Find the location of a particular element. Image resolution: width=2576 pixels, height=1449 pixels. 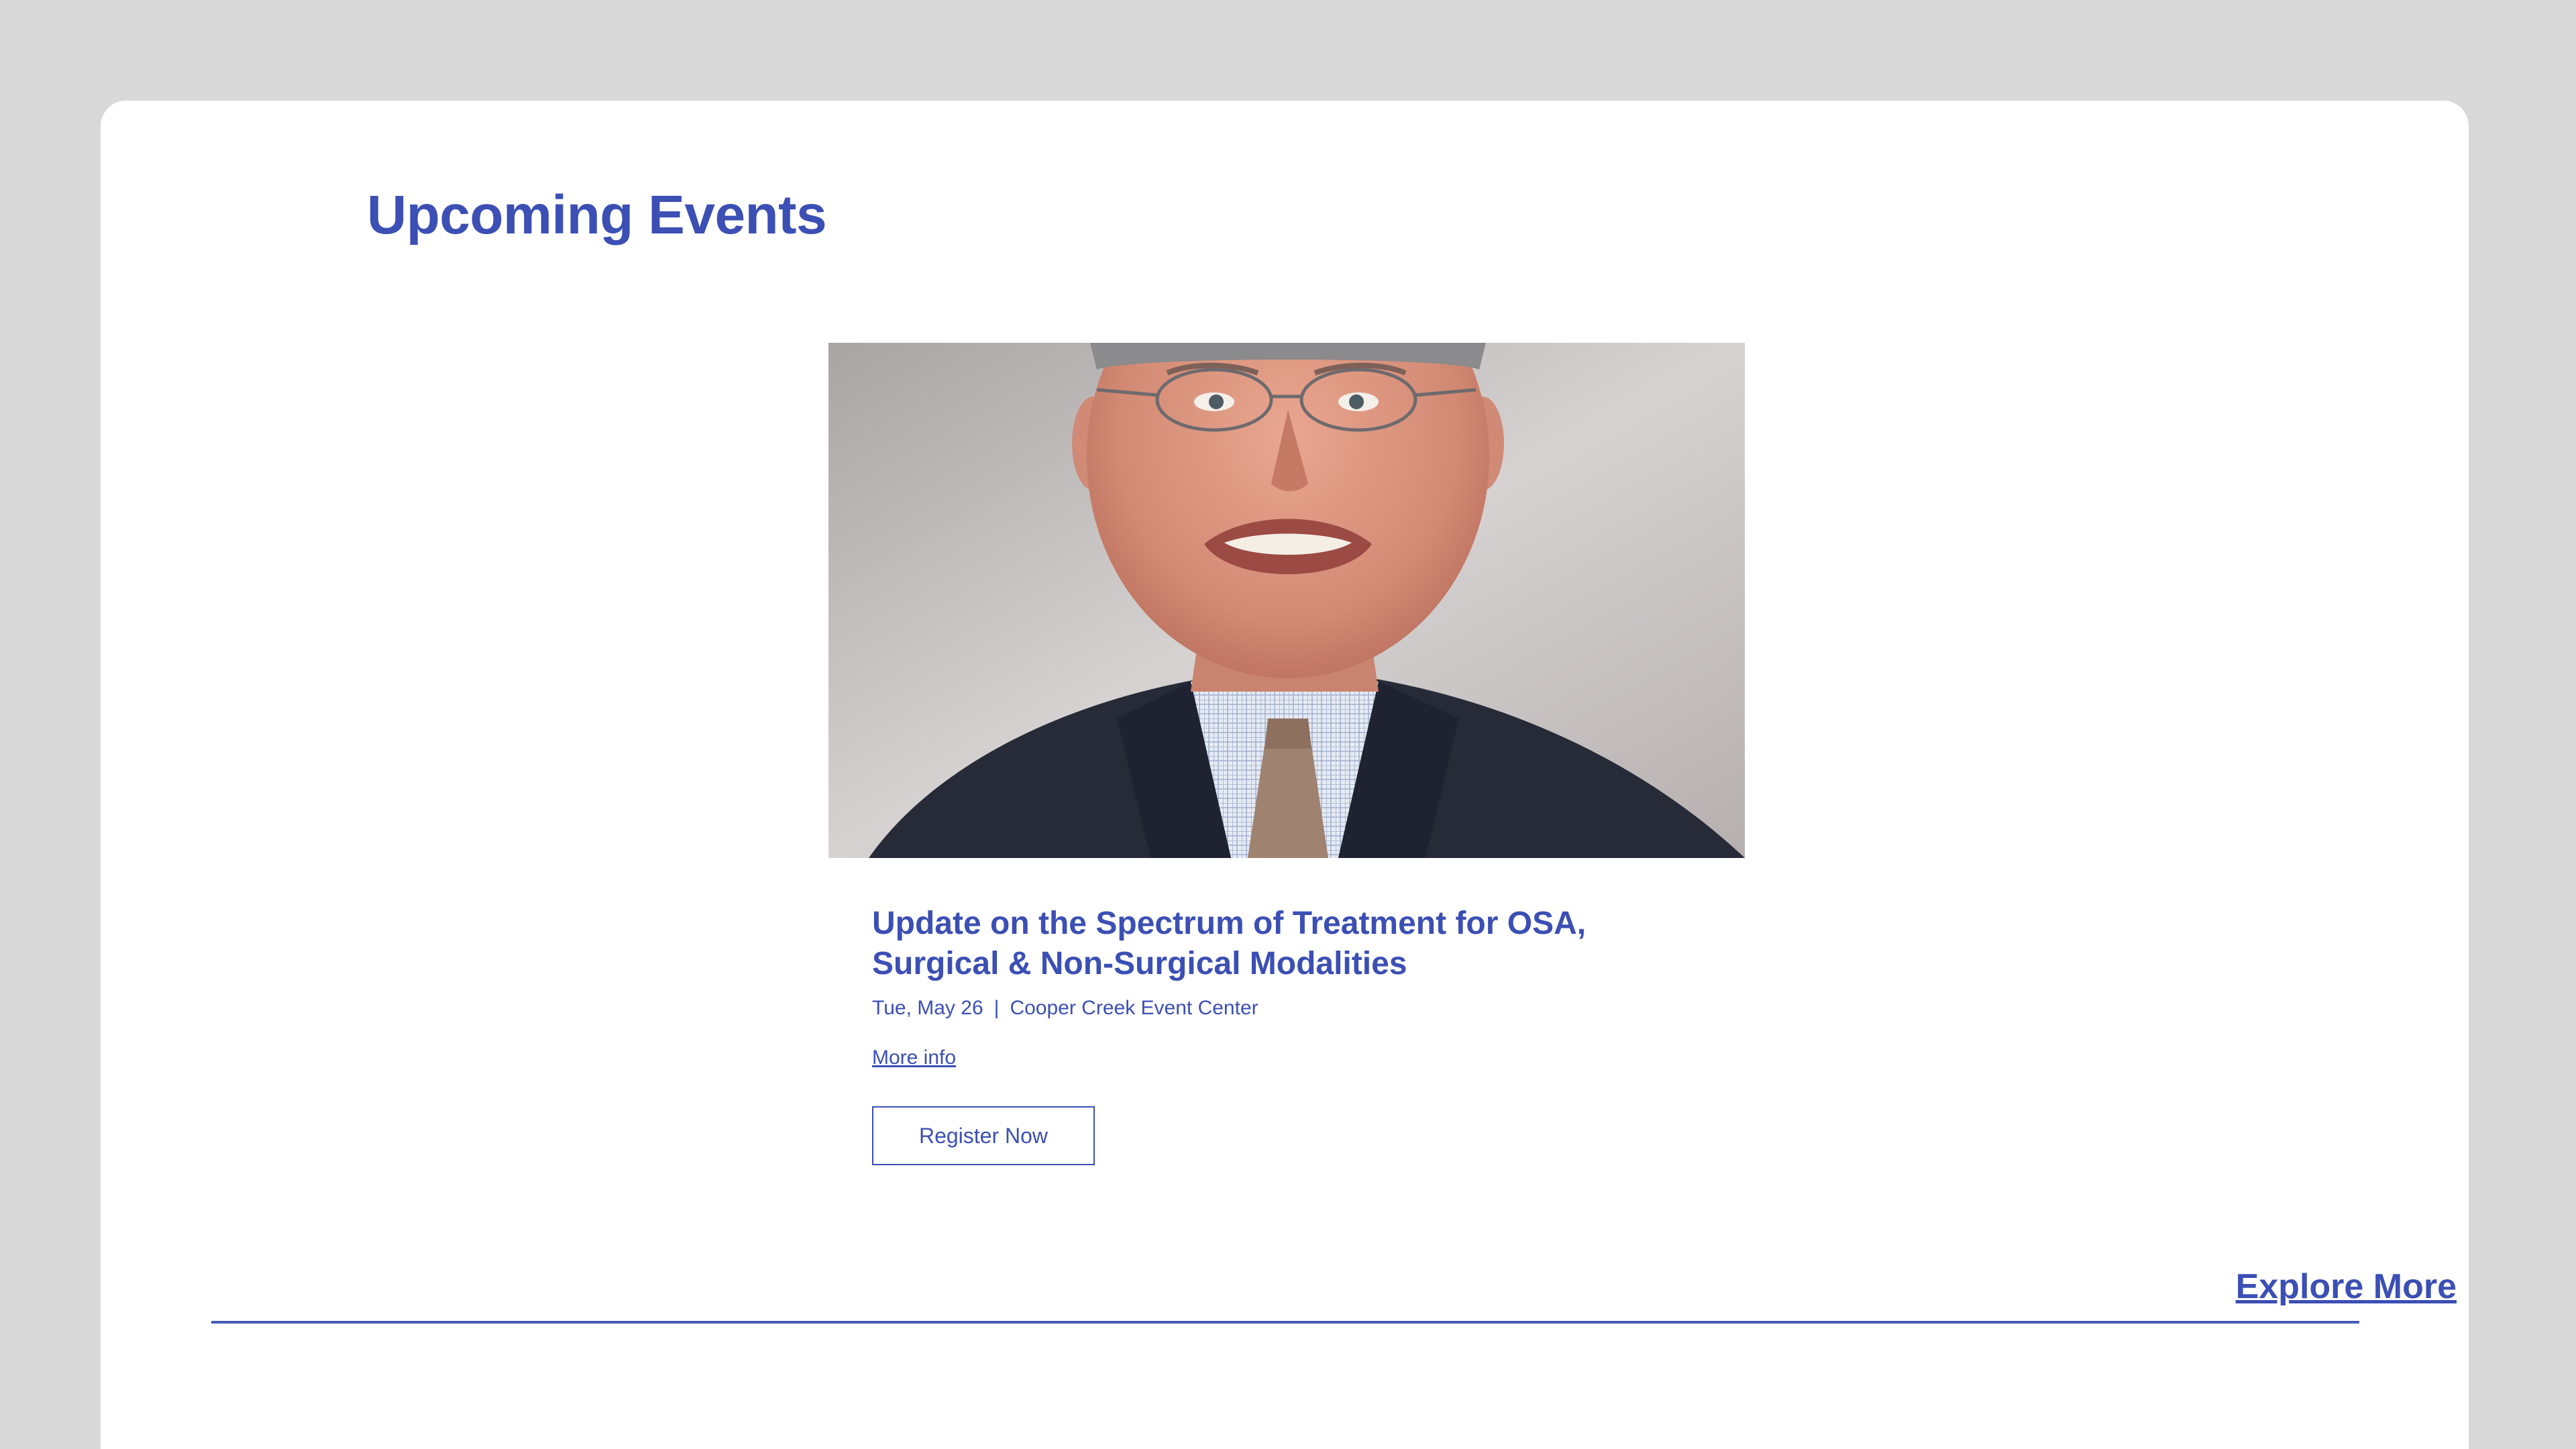

more-info-link: More info is located at coordinates (914, 1058).